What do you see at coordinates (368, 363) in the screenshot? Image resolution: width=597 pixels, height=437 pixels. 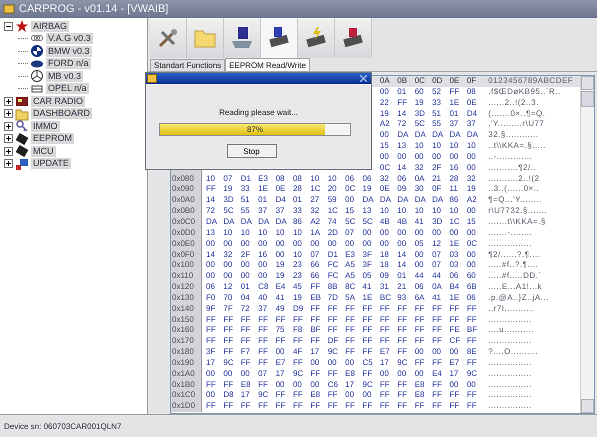 I see `byte-cell-text: C5` at bounding box center [368, 363].